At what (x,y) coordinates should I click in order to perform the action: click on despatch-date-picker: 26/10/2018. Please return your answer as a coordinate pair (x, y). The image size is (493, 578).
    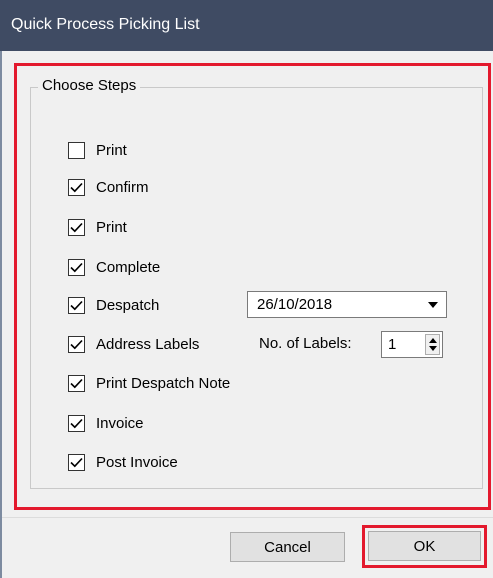
    Looking at the image, I should click on (347, 304).